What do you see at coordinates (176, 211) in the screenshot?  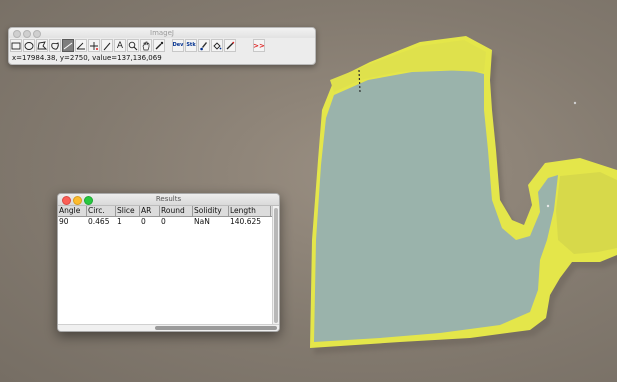 I see `column-header: Round` at bounding box center [176, 211].